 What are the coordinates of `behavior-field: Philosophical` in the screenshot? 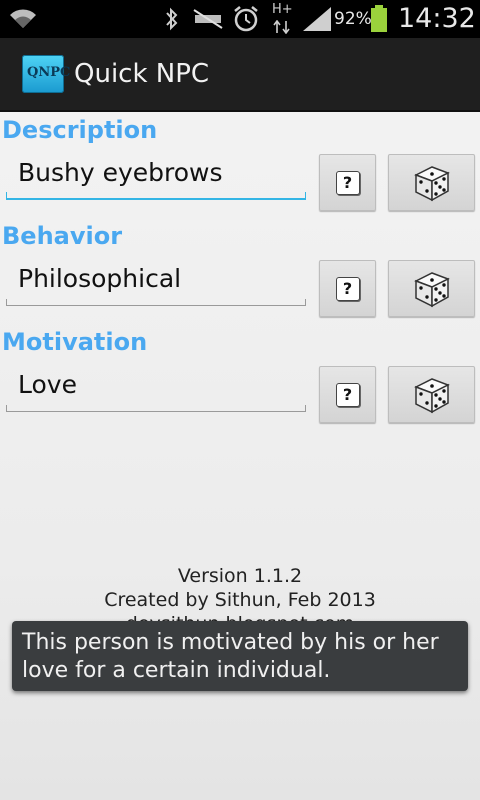 It's located at (156, 282).